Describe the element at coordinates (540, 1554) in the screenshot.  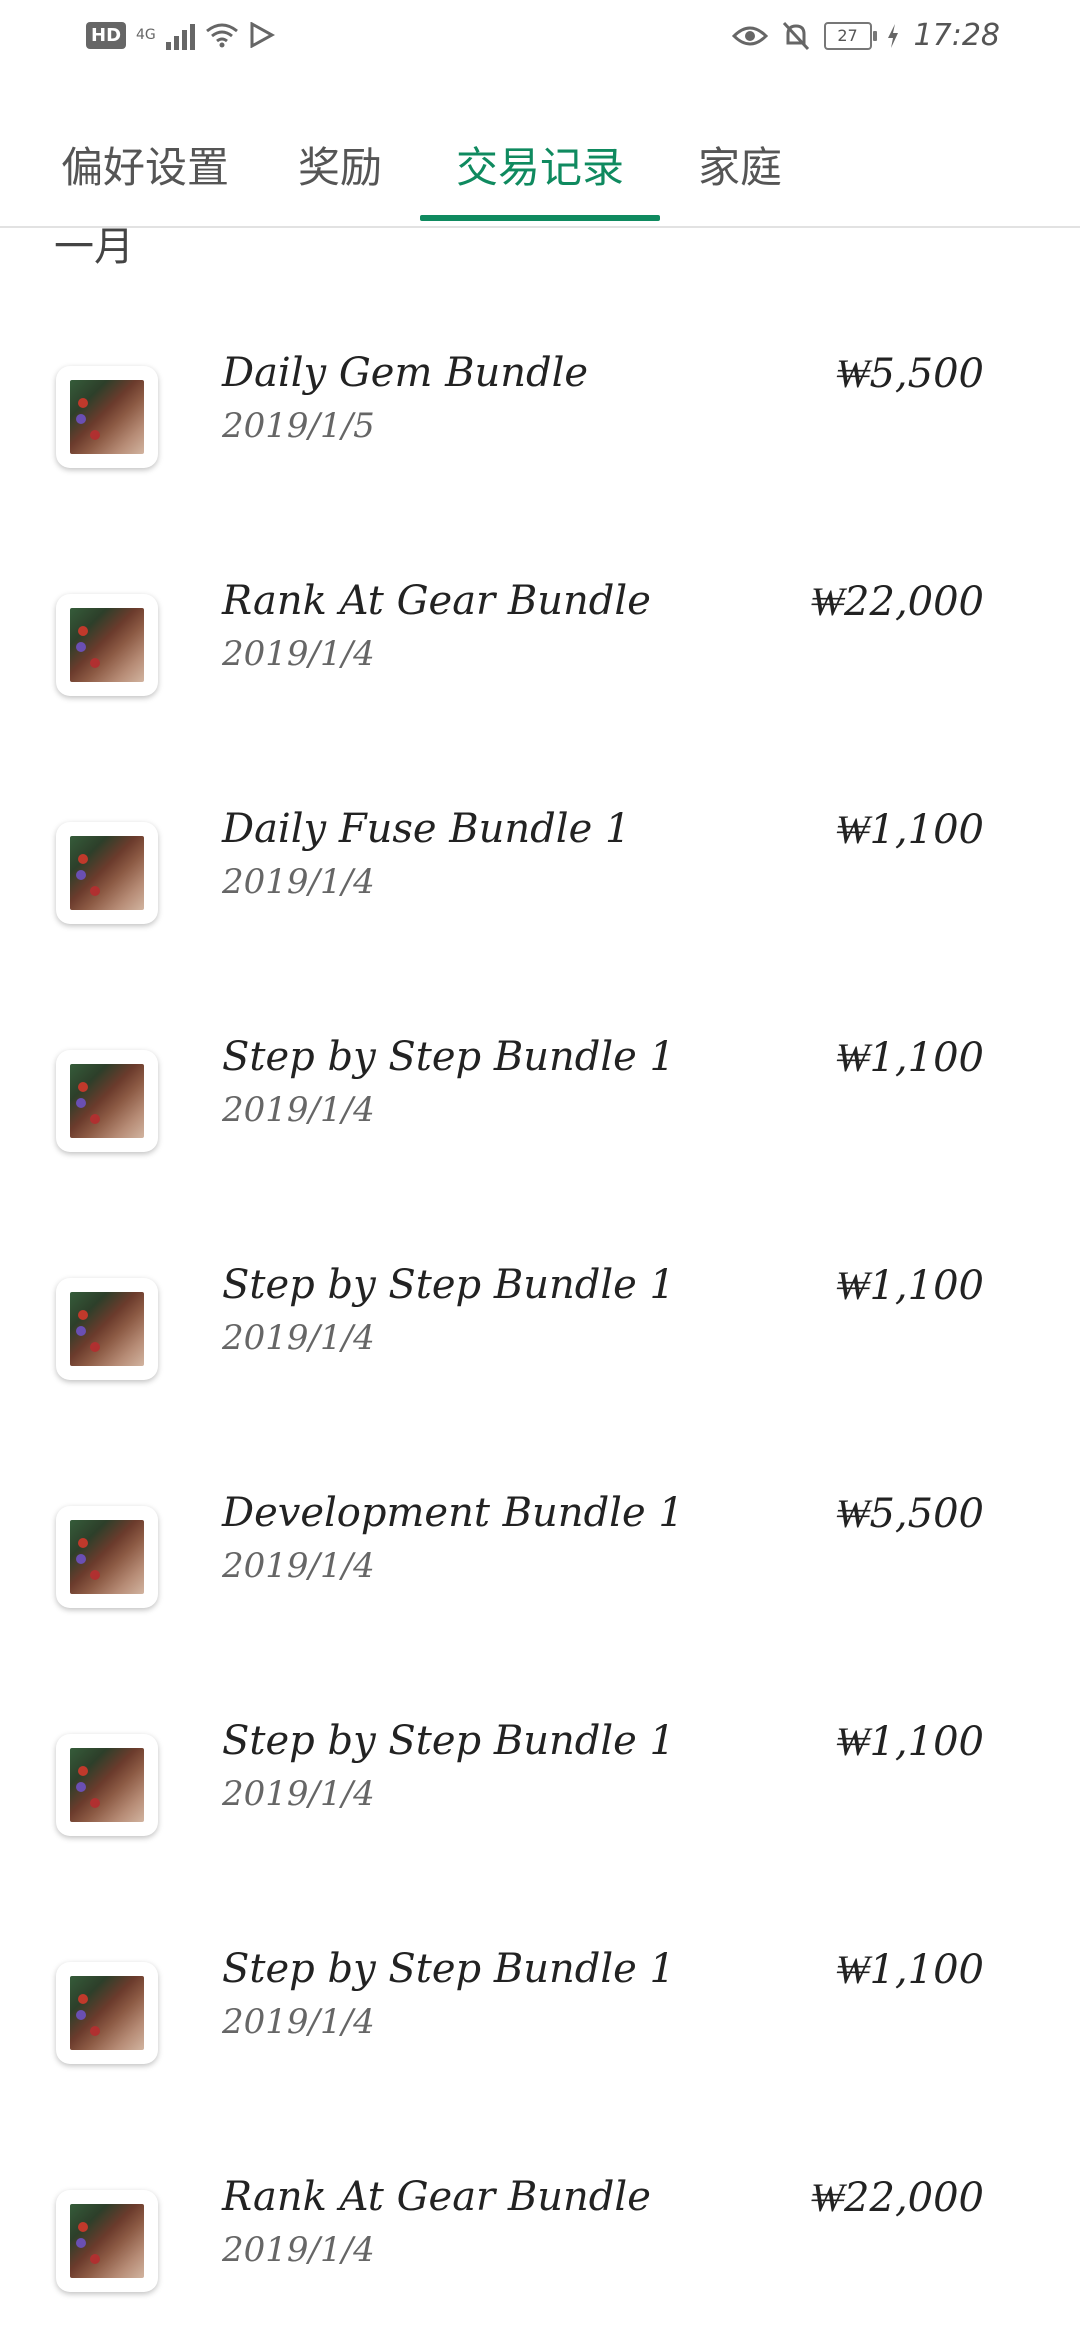
I see `transaction-row: Development Bundle 1 2019/1/4 ₩5,500` at that location.